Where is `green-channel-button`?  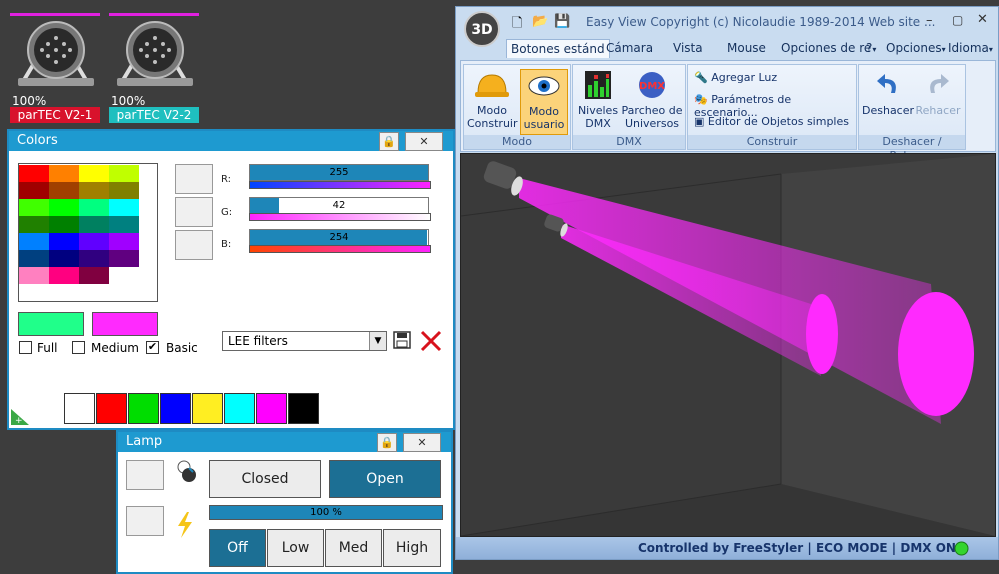 green-channel-button is located at coordinates (194, 212).